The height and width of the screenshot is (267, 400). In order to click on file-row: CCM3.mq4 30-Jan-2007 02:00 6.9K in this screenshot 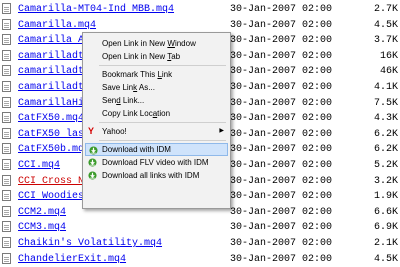, I will do `click(200, 227)`.